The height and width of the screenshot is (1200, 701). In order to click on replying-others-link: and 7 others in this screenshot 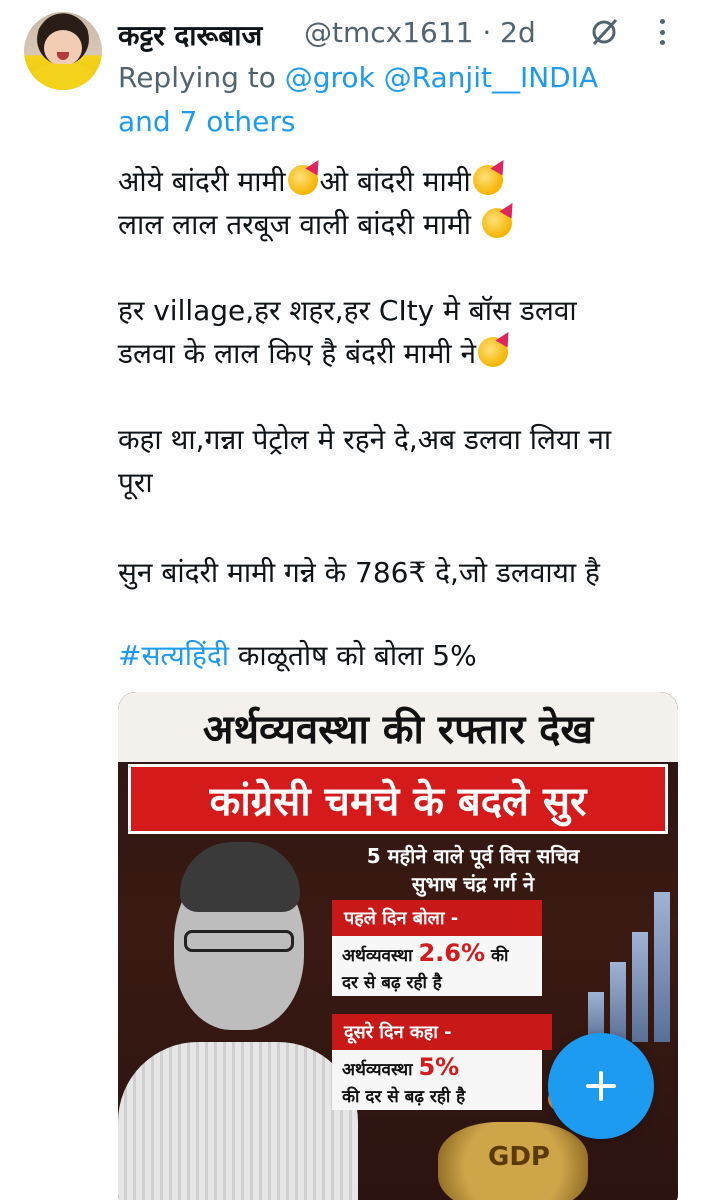, I will do `click(206, 121)`.